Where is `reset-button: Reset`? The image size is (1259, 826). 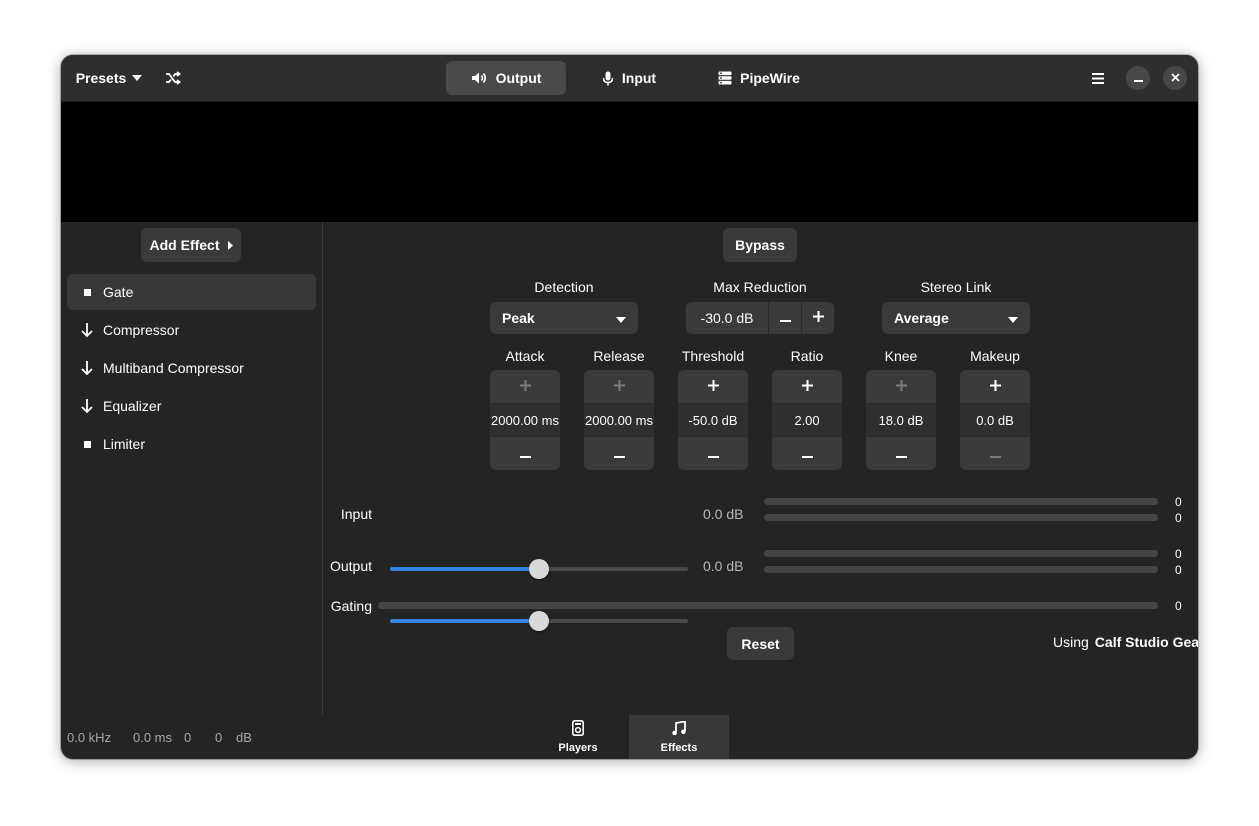
reset-button: Reset is located at coordinates (760, 643).